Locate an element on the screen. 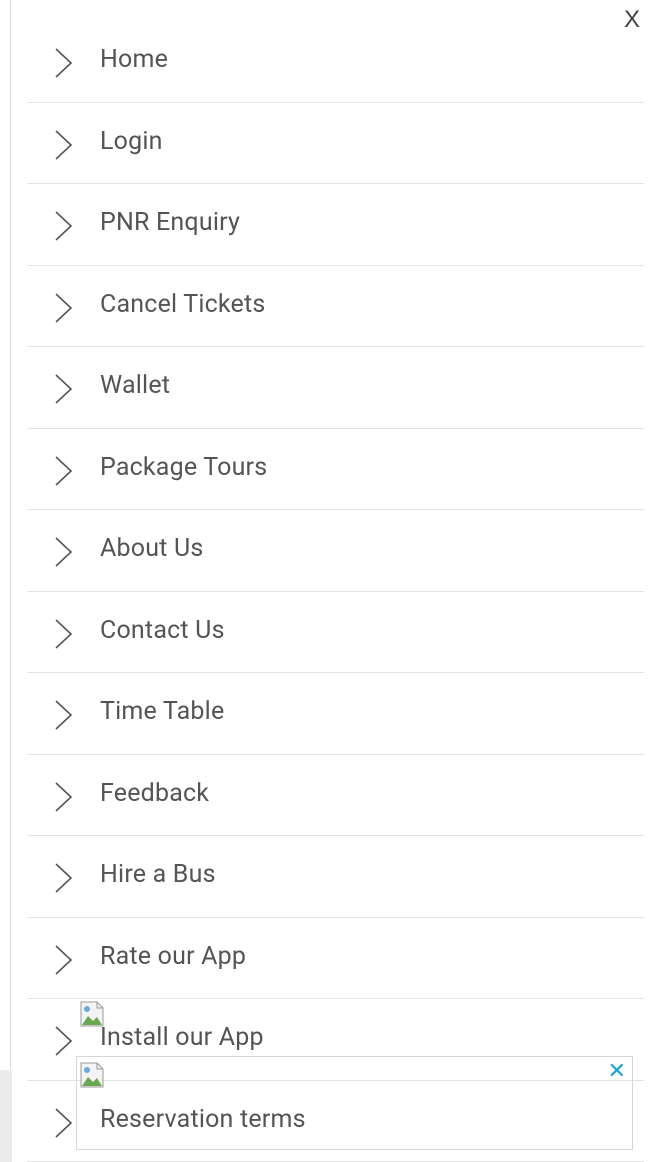  menu-item-login: Login is located at coordinates (335, 143).